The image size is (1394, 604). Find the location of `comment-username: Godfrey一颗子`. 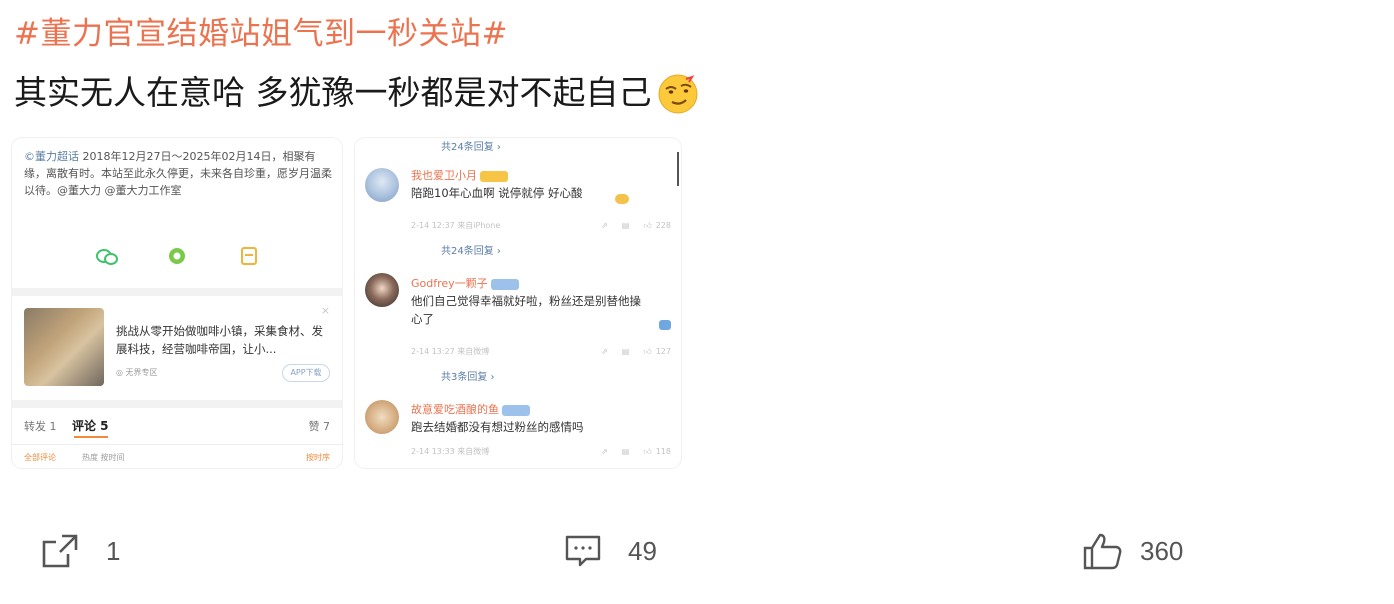

comment-username: Godfrey一颗子 is located at coordinates (465, 283).